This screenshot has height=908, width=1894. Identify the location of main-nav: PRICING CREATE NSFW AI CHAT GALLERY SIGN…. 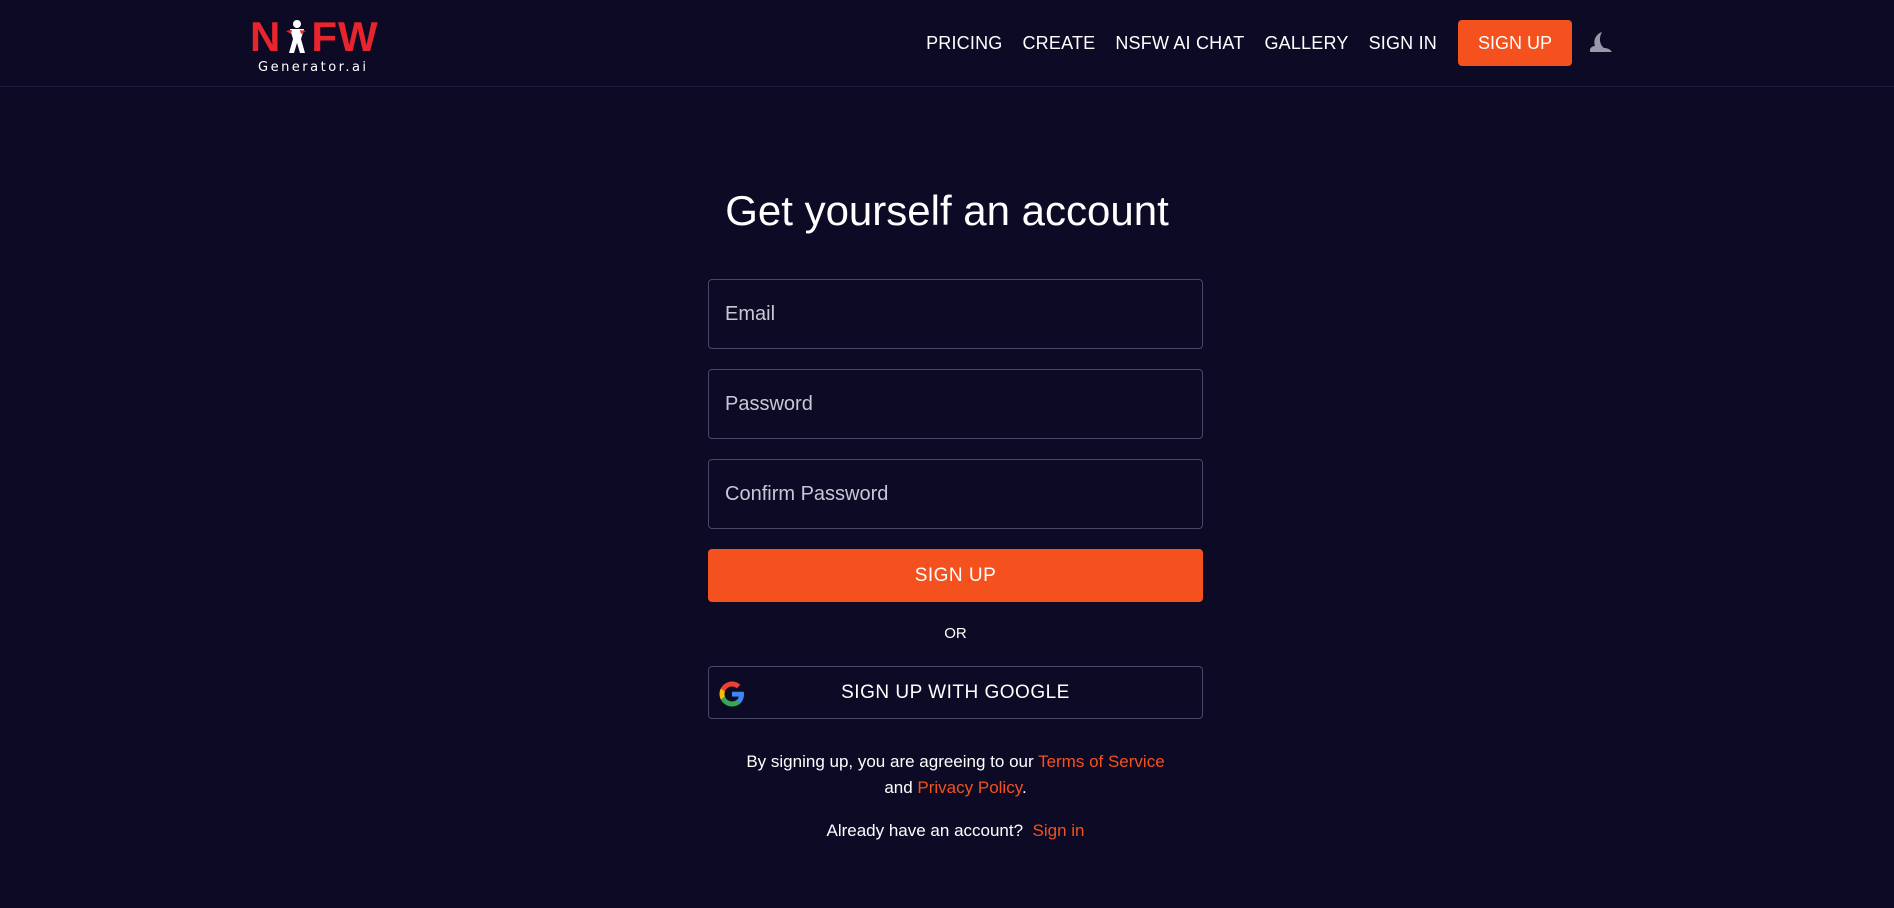
(1270, 43).